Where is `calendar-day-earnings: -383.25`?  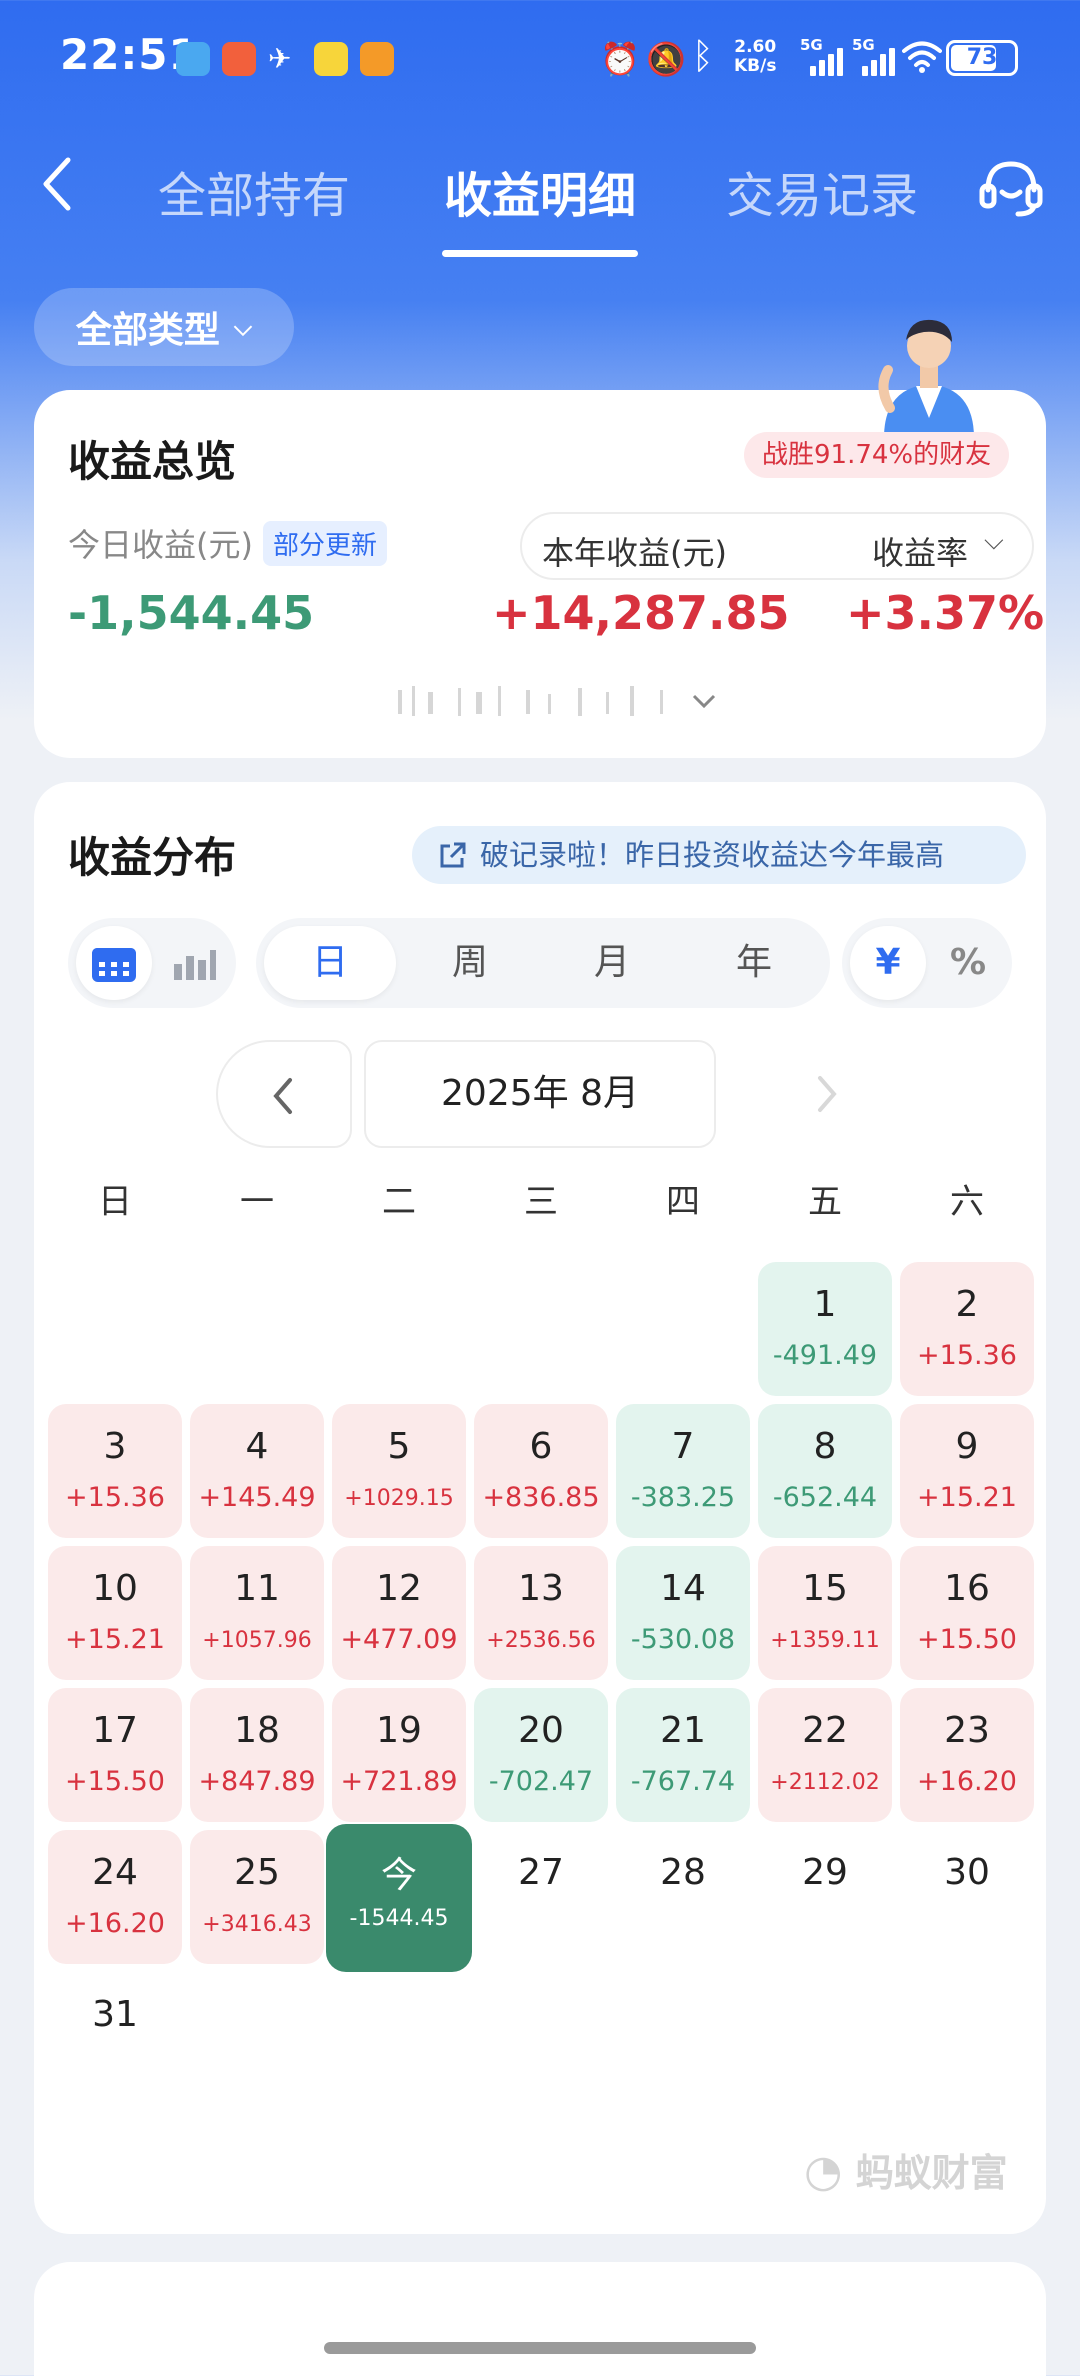
calendar-day-earnings: -383.25 is located at coordinates (683, 1497).